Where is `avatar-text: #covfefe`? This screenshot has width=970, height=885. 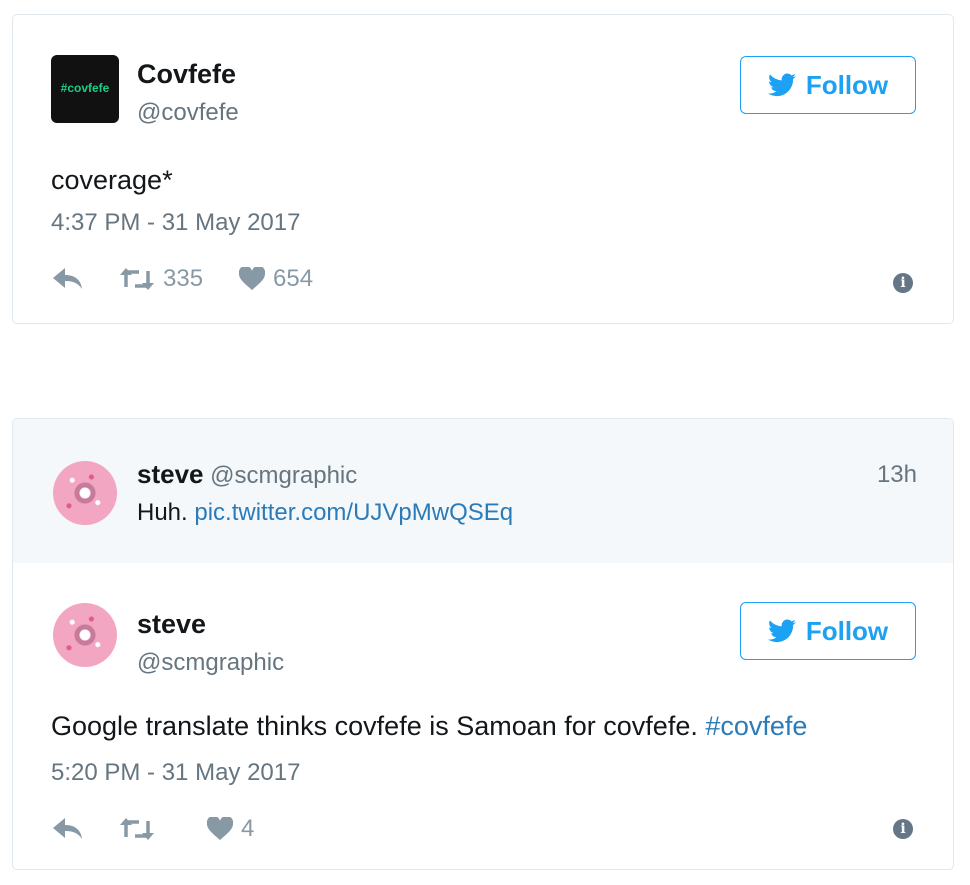 avatar-text: #covfefe is located at coordinates (85, 88).